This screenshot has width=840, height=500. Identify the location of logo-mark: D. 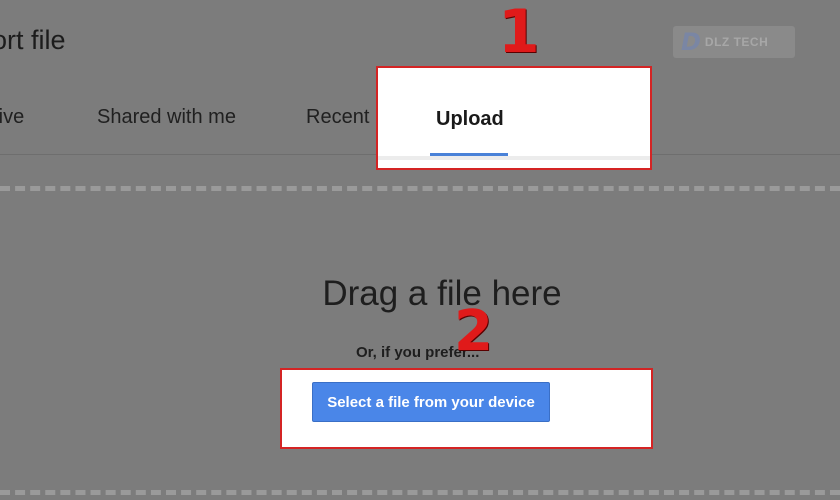
(691, 42).